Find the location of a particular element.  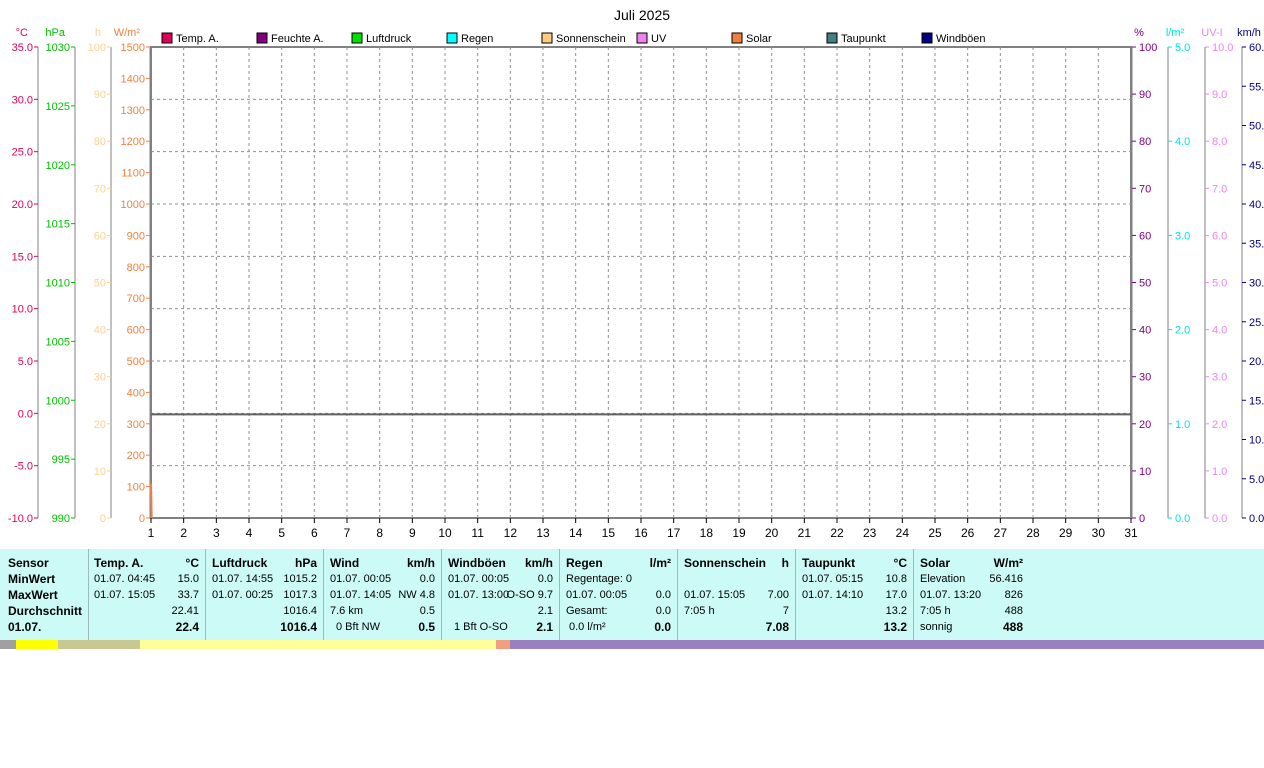

gusts-min-time: 01.07. 00:05 is located at coordinates (479, 579).